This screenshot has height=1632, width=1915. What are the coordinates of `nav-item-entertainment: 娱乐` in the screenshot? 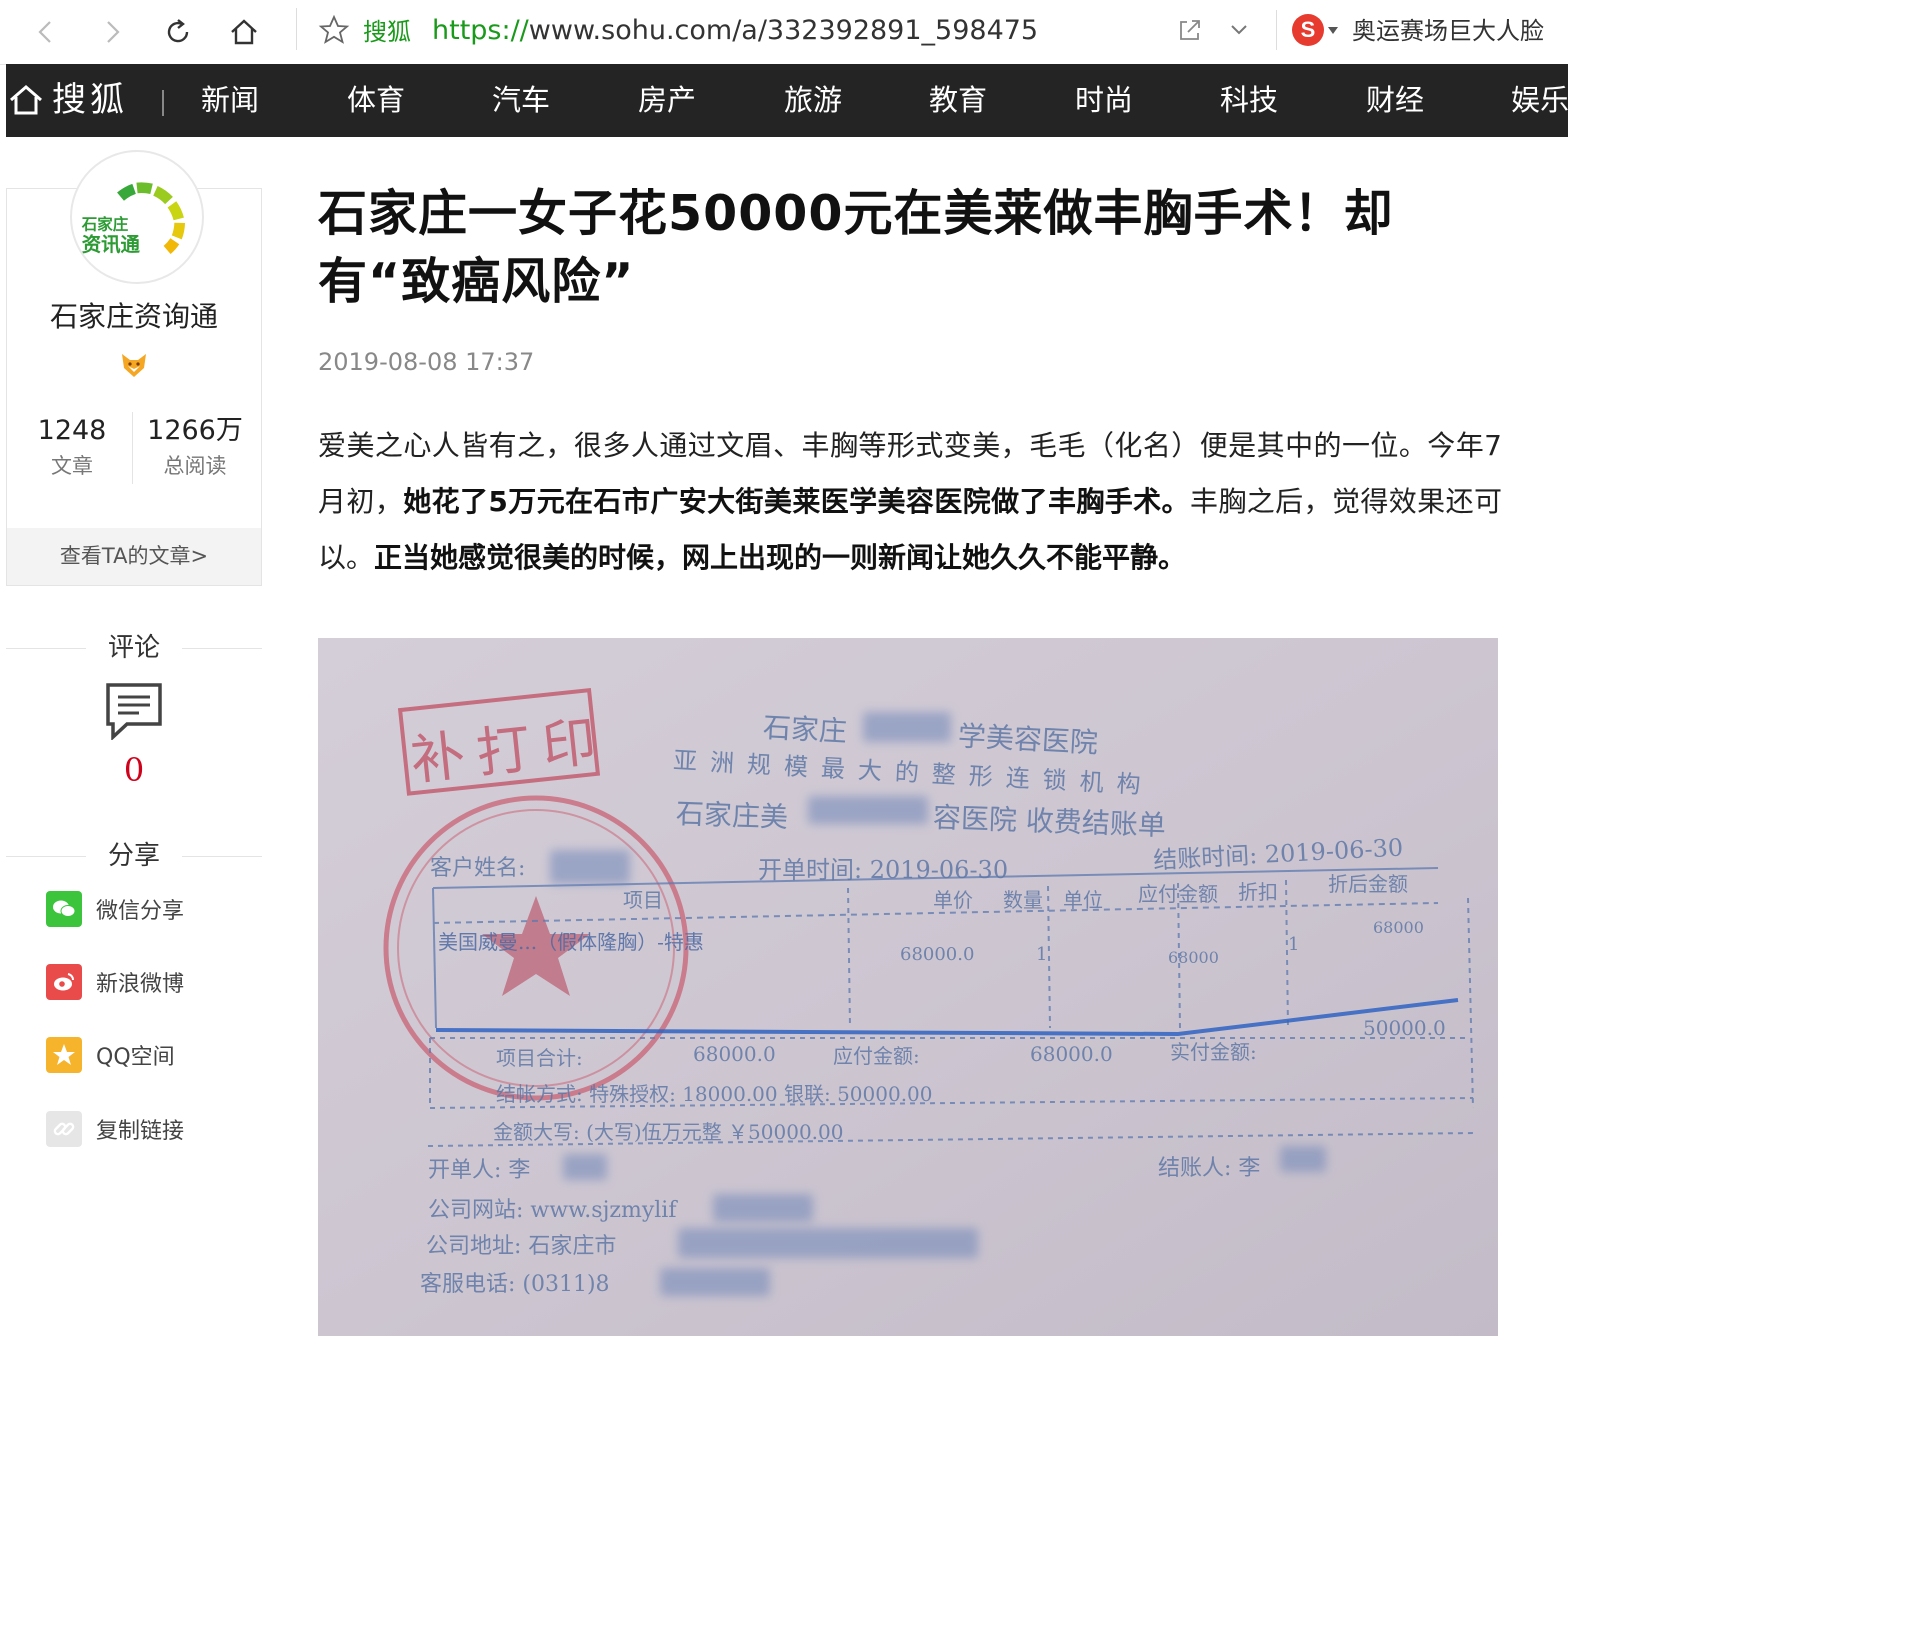 It's located at (1540, 100).